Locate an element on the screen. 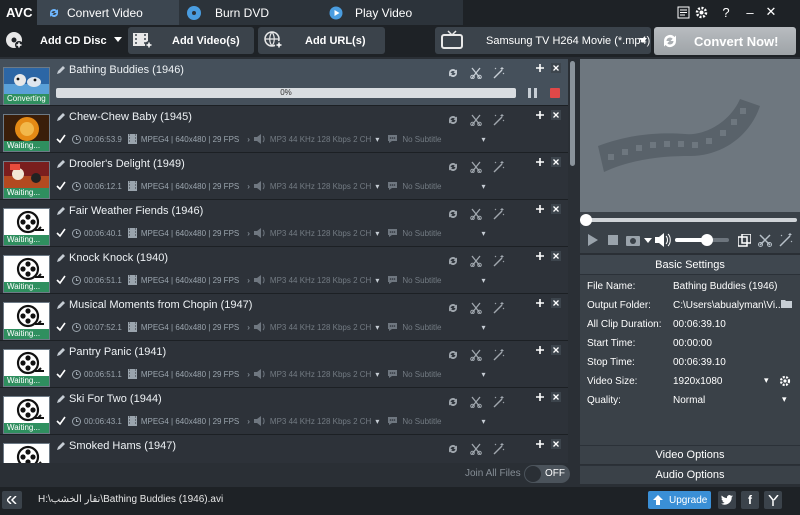 The image size is (800, 515). folder-open-icon is located at coordinates (787, 304).